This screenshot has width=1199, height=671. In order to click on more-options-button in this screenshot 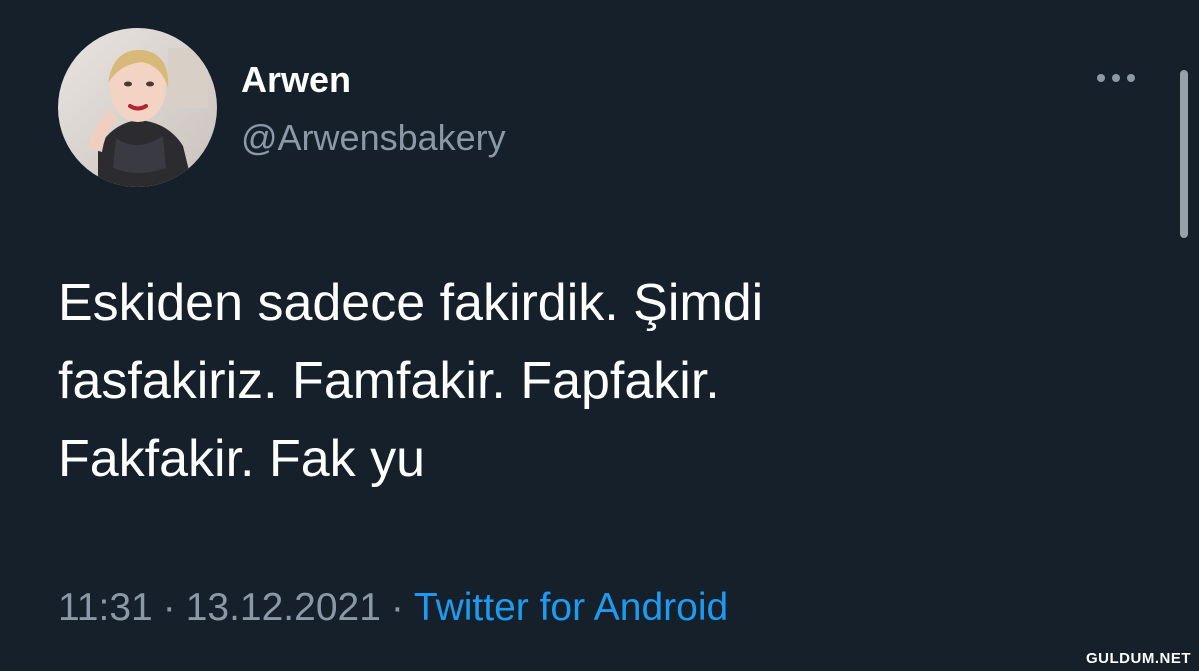, I will do `click(1116, 78)`.